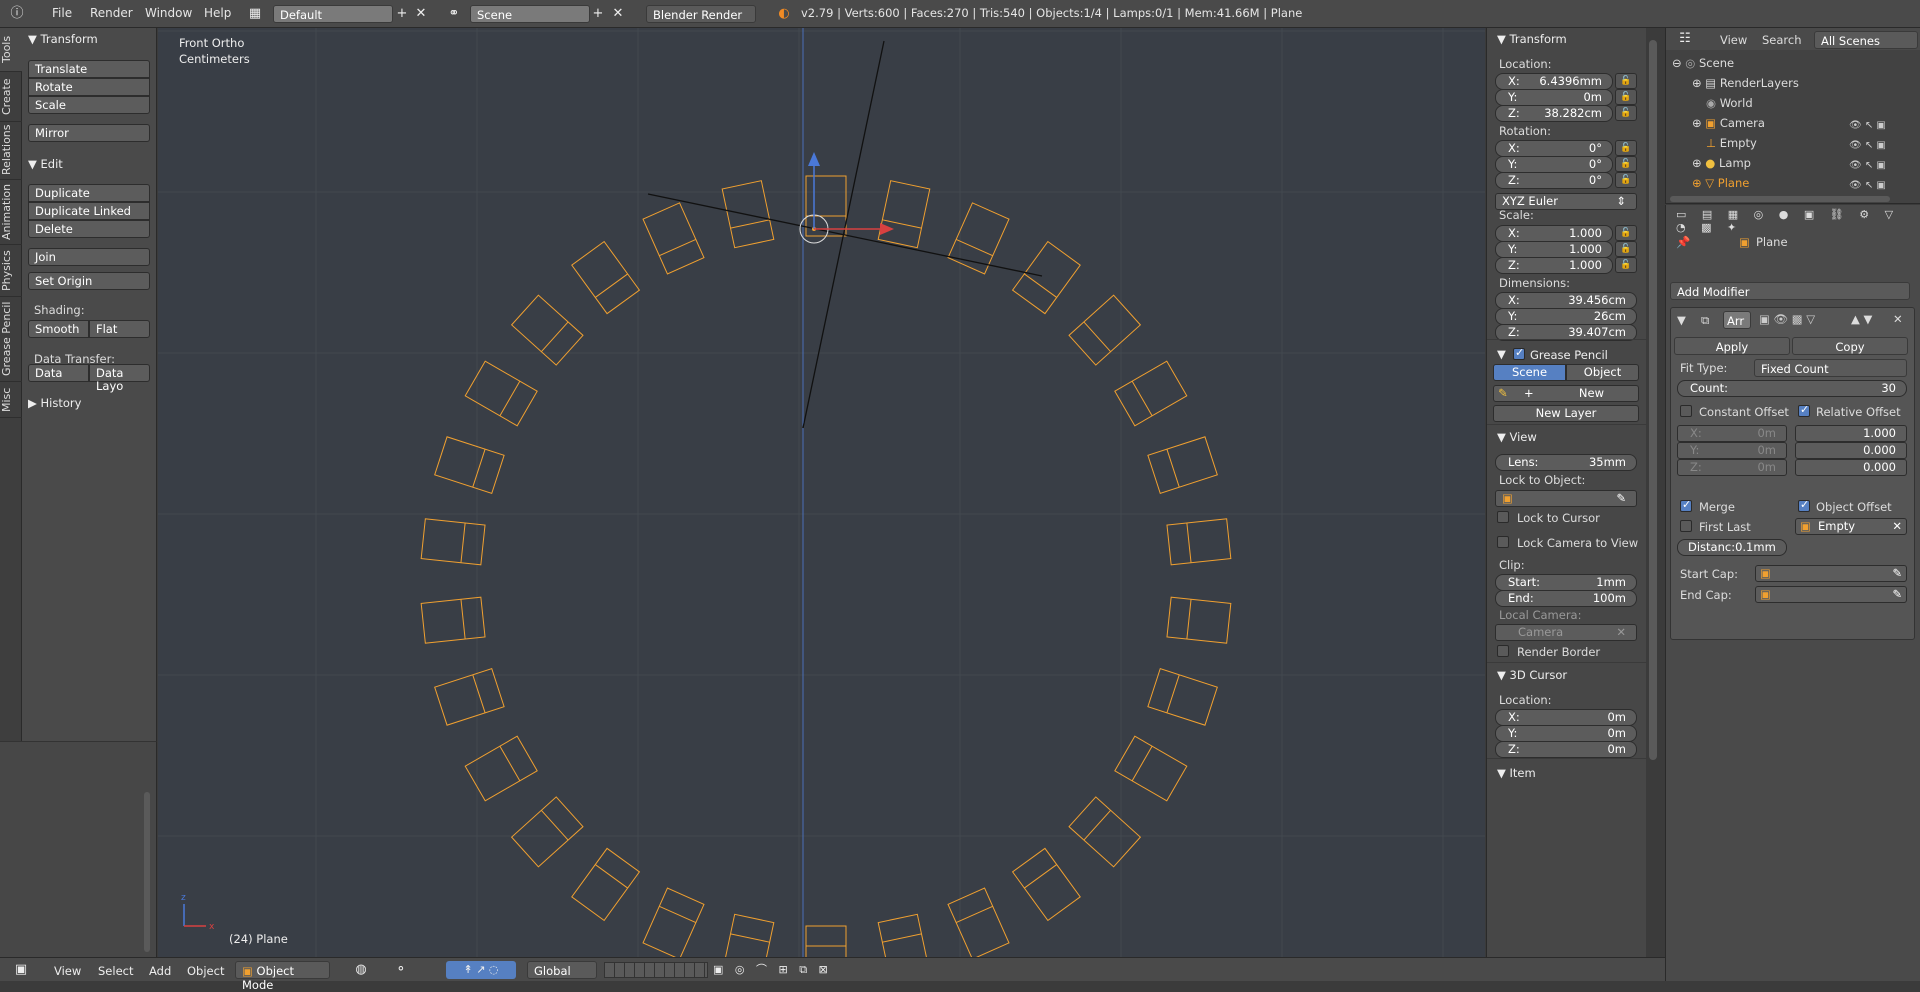  Describe the element at coordinates (1566, 316) in the screenshot. I see `dimension-y-field: Y: 26cm` at that location.